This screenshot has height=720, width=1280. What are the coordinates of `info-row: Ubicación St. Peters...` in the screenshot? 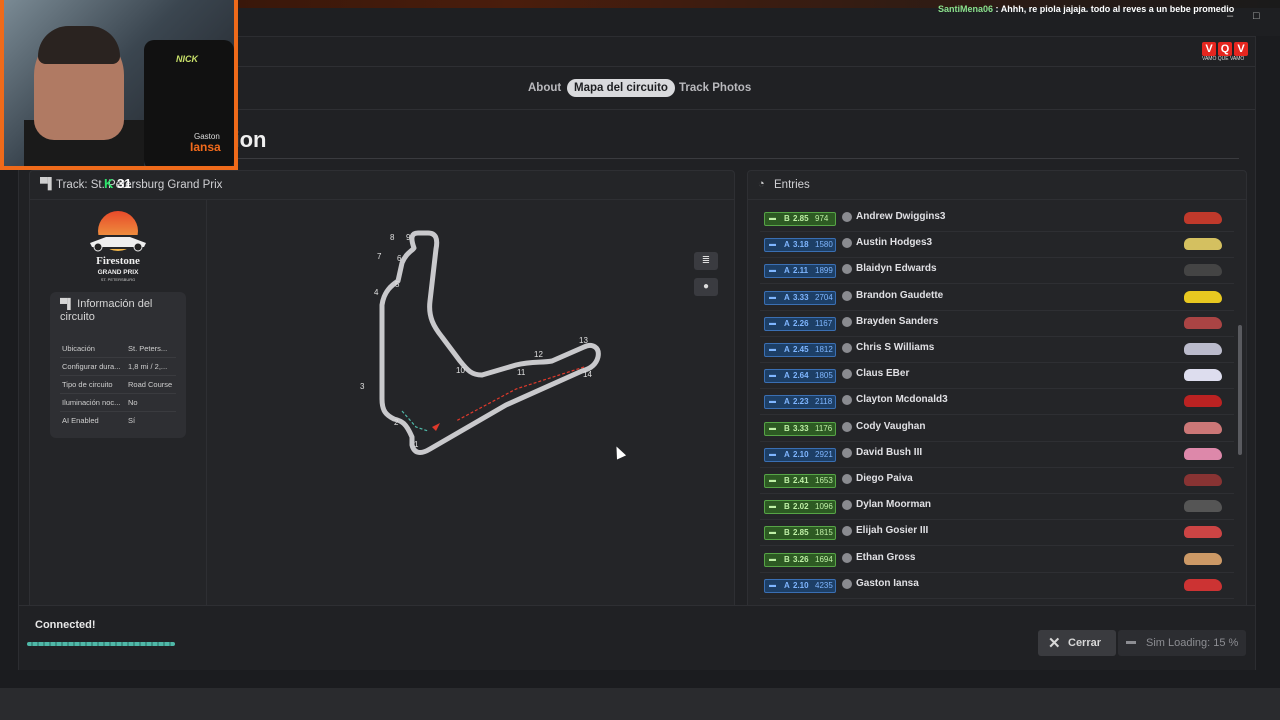 It's located at (118, 349).